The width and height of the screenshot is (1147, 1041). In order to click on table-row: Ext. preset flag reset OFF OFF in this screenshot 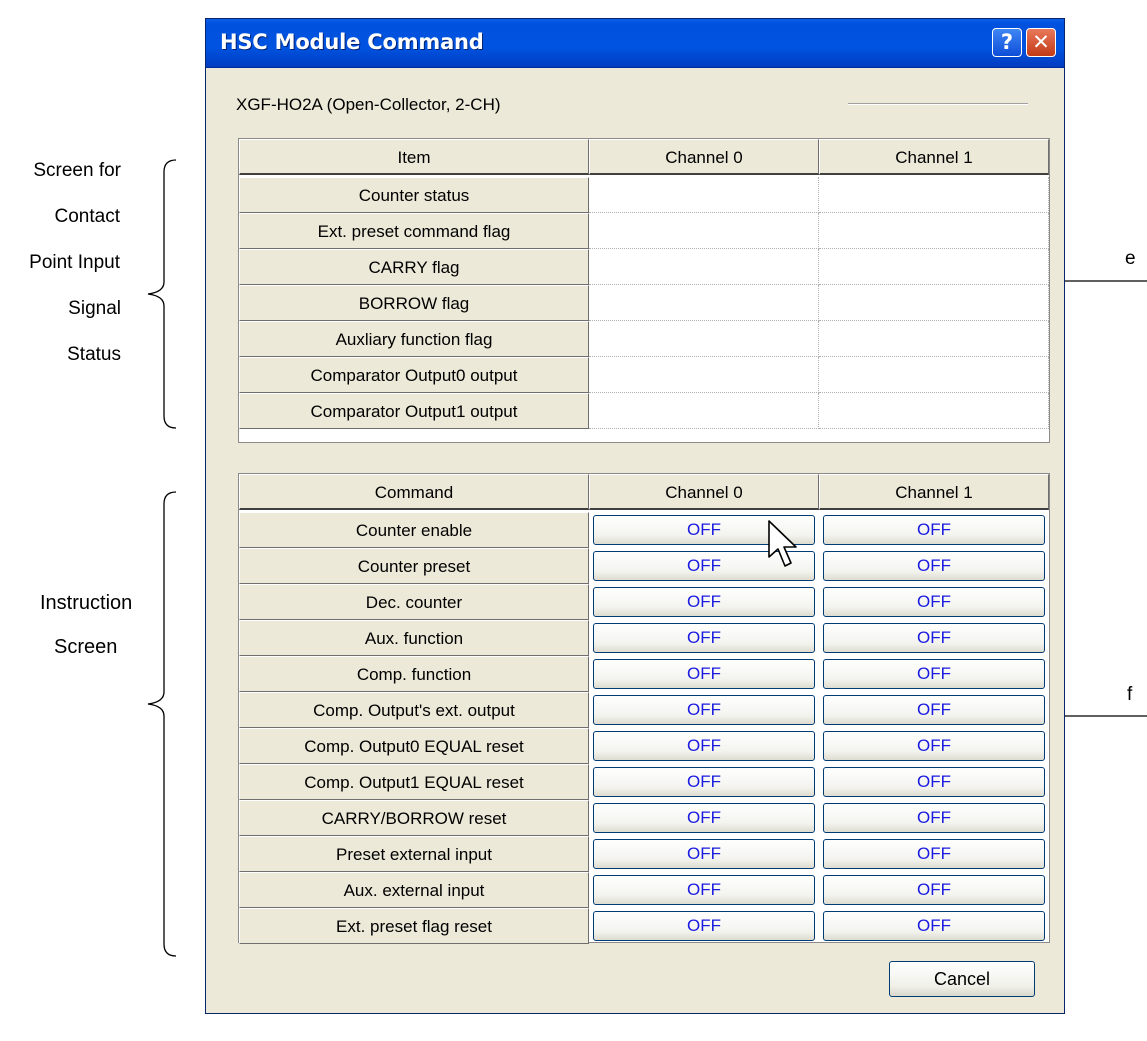, I will do `click(644, 926)`.